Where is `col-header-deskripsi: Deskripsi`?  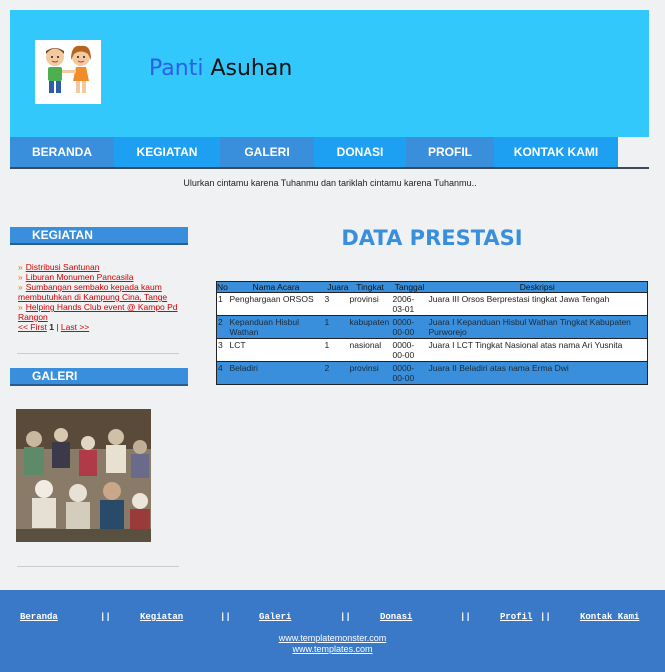 col-header-deskripsi: Deskripsi is located at coordinates (537, 287).